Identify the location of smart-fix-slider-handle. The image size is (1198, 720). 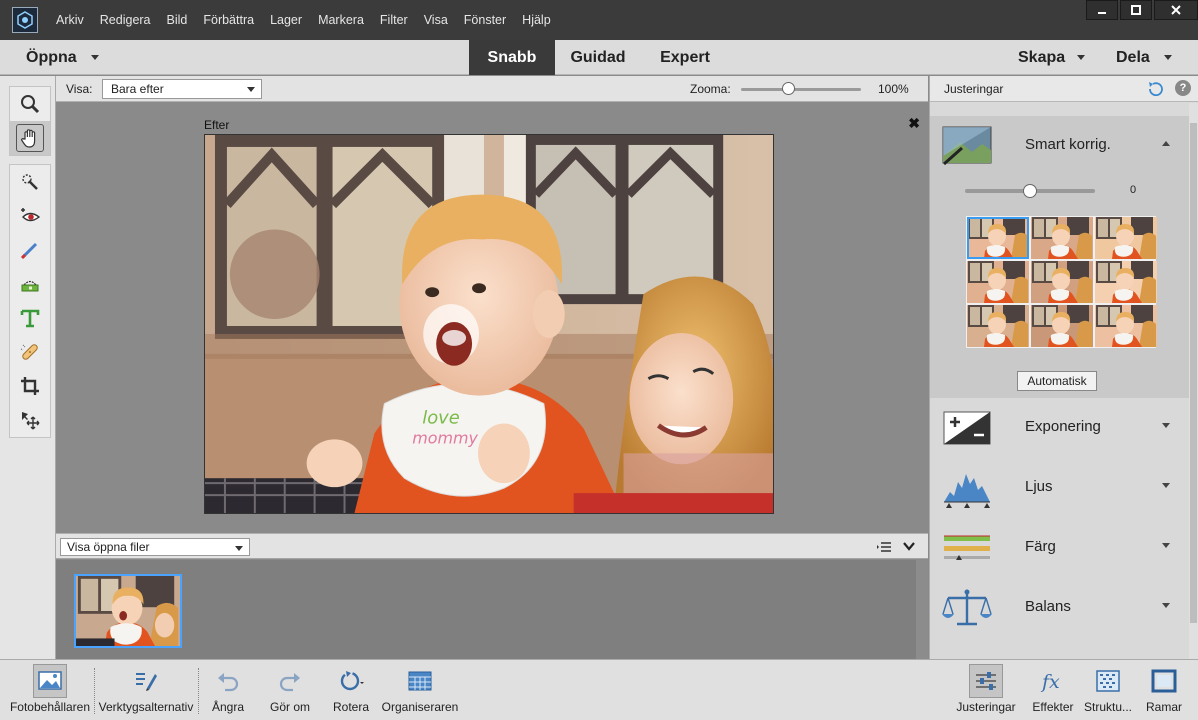
(1030, 191).